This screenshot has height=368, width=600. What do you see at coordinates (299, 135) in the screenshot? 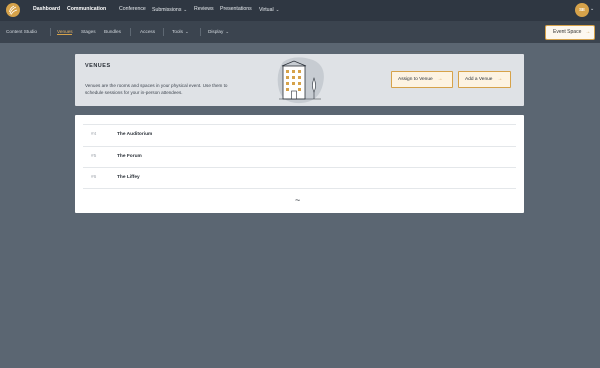
I see `list-item: #4 The Auditorium` at bounding box center [299, 135].